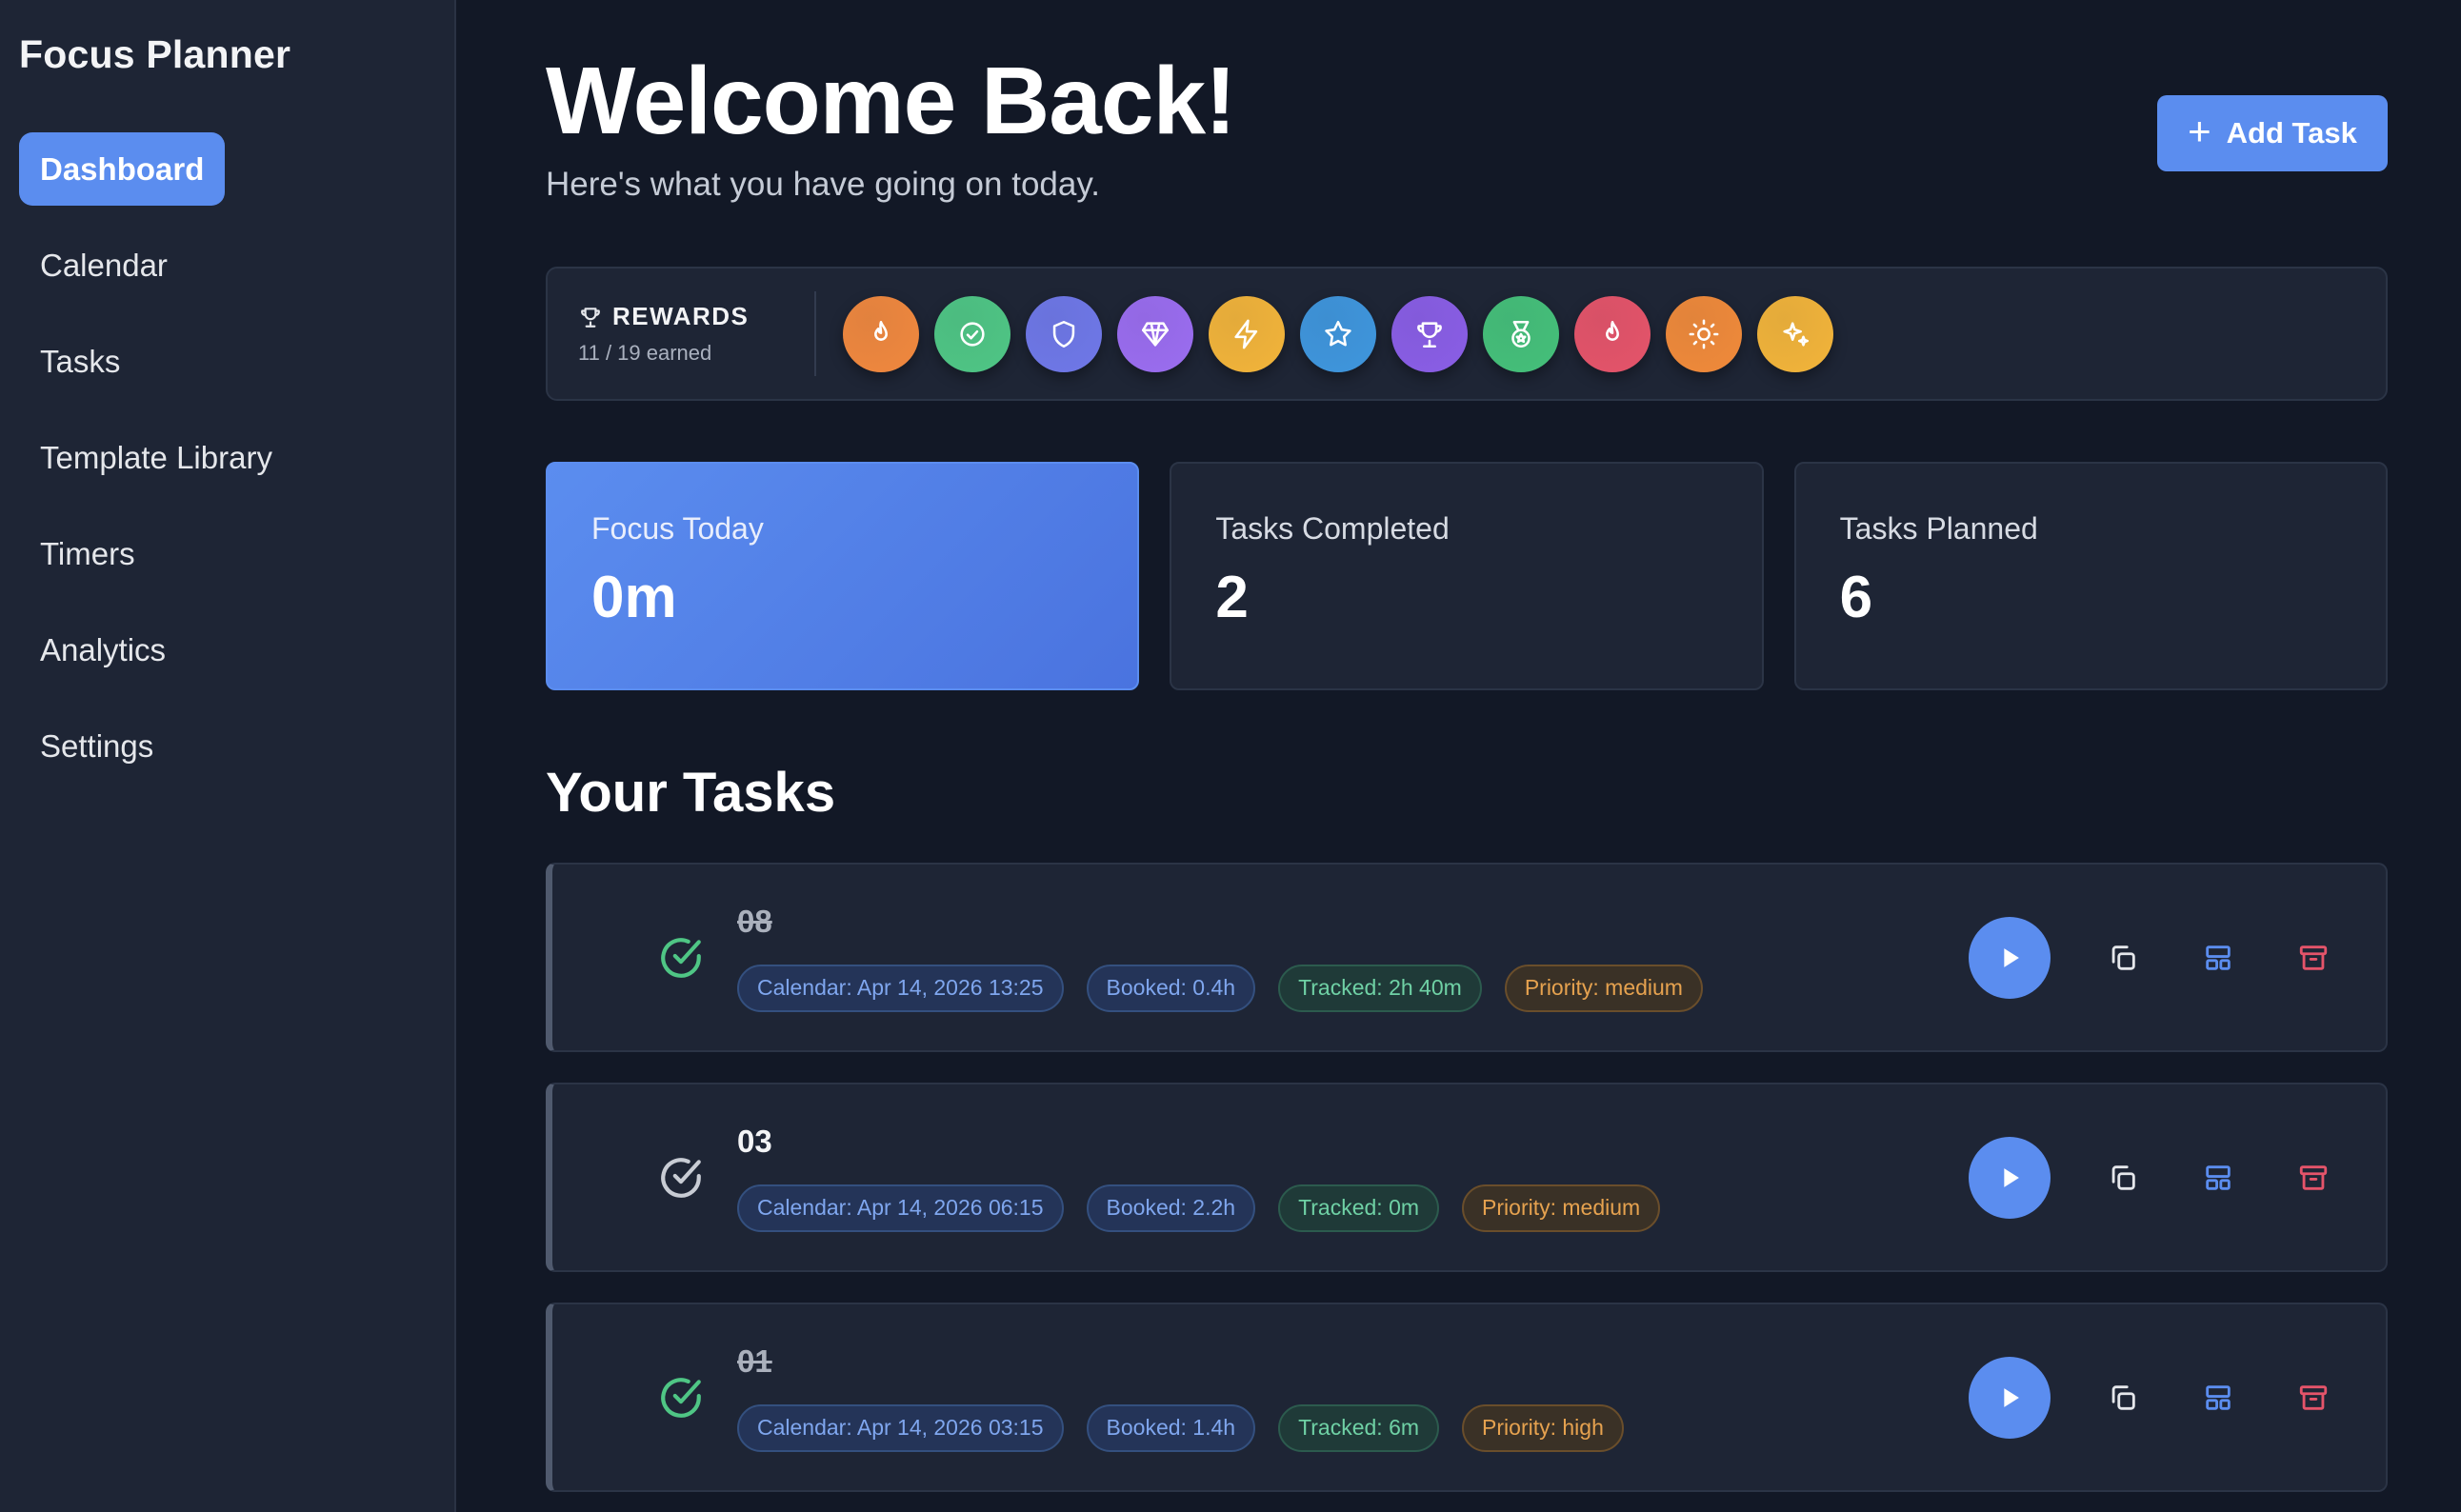 Image resolution: width=2461 pixels, height=1512 pixels. I want to click on priority-tag: Priority: high, so click(1543, 1427).